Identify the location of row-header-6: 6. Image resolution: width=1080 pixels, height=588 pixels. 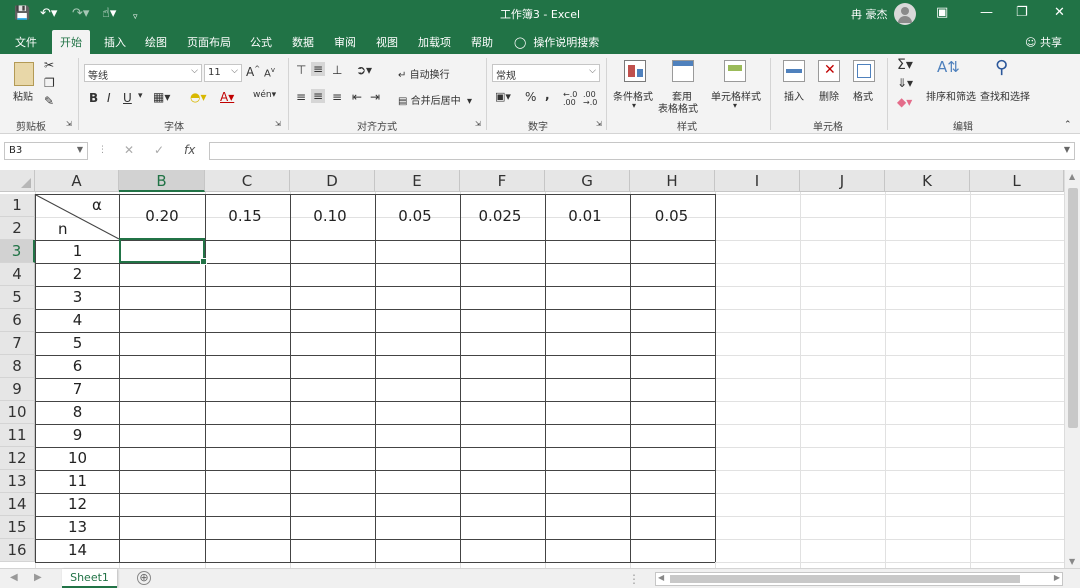
(17, 320).